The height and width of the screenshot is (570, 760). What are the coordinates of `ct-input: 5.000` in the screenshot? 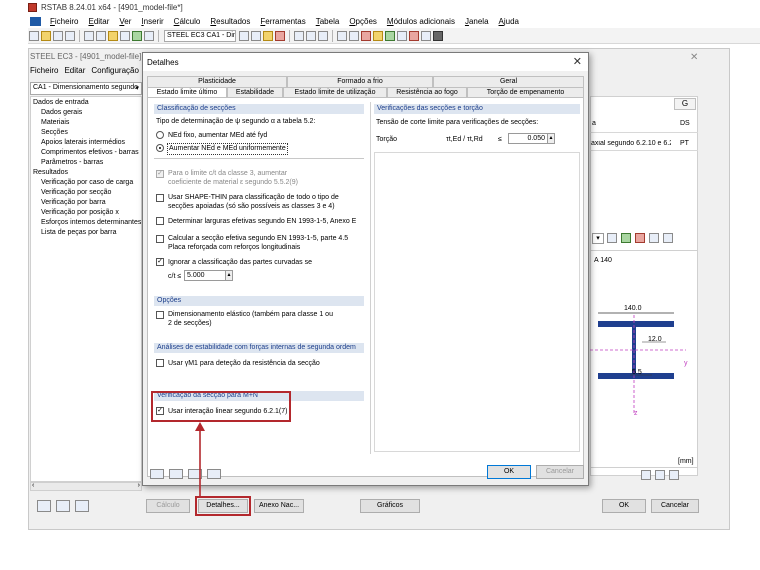 It's located at (205, 275).